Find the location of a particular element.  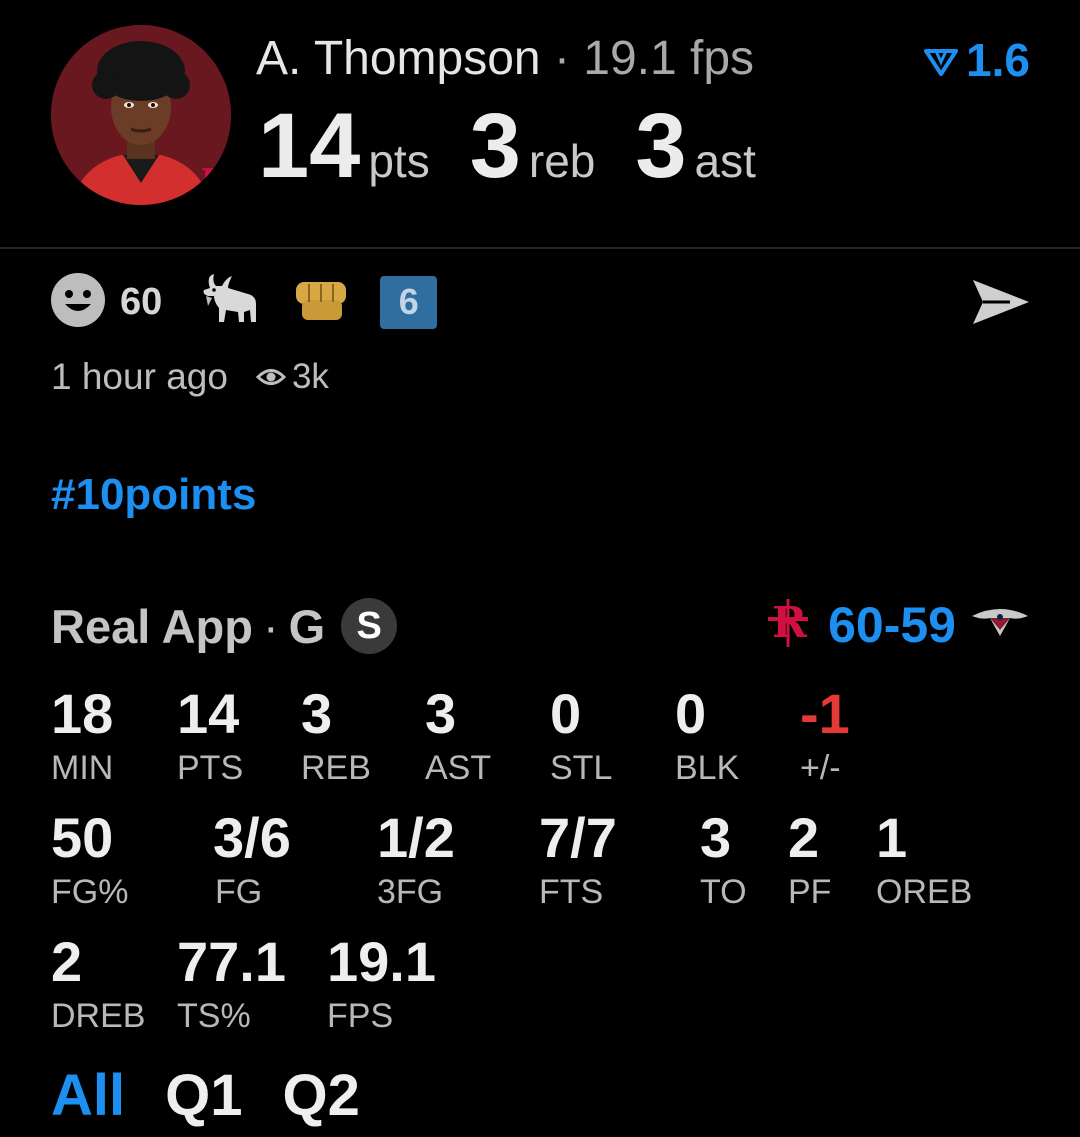

view-count: 3k is located at coordinates (292, 377).